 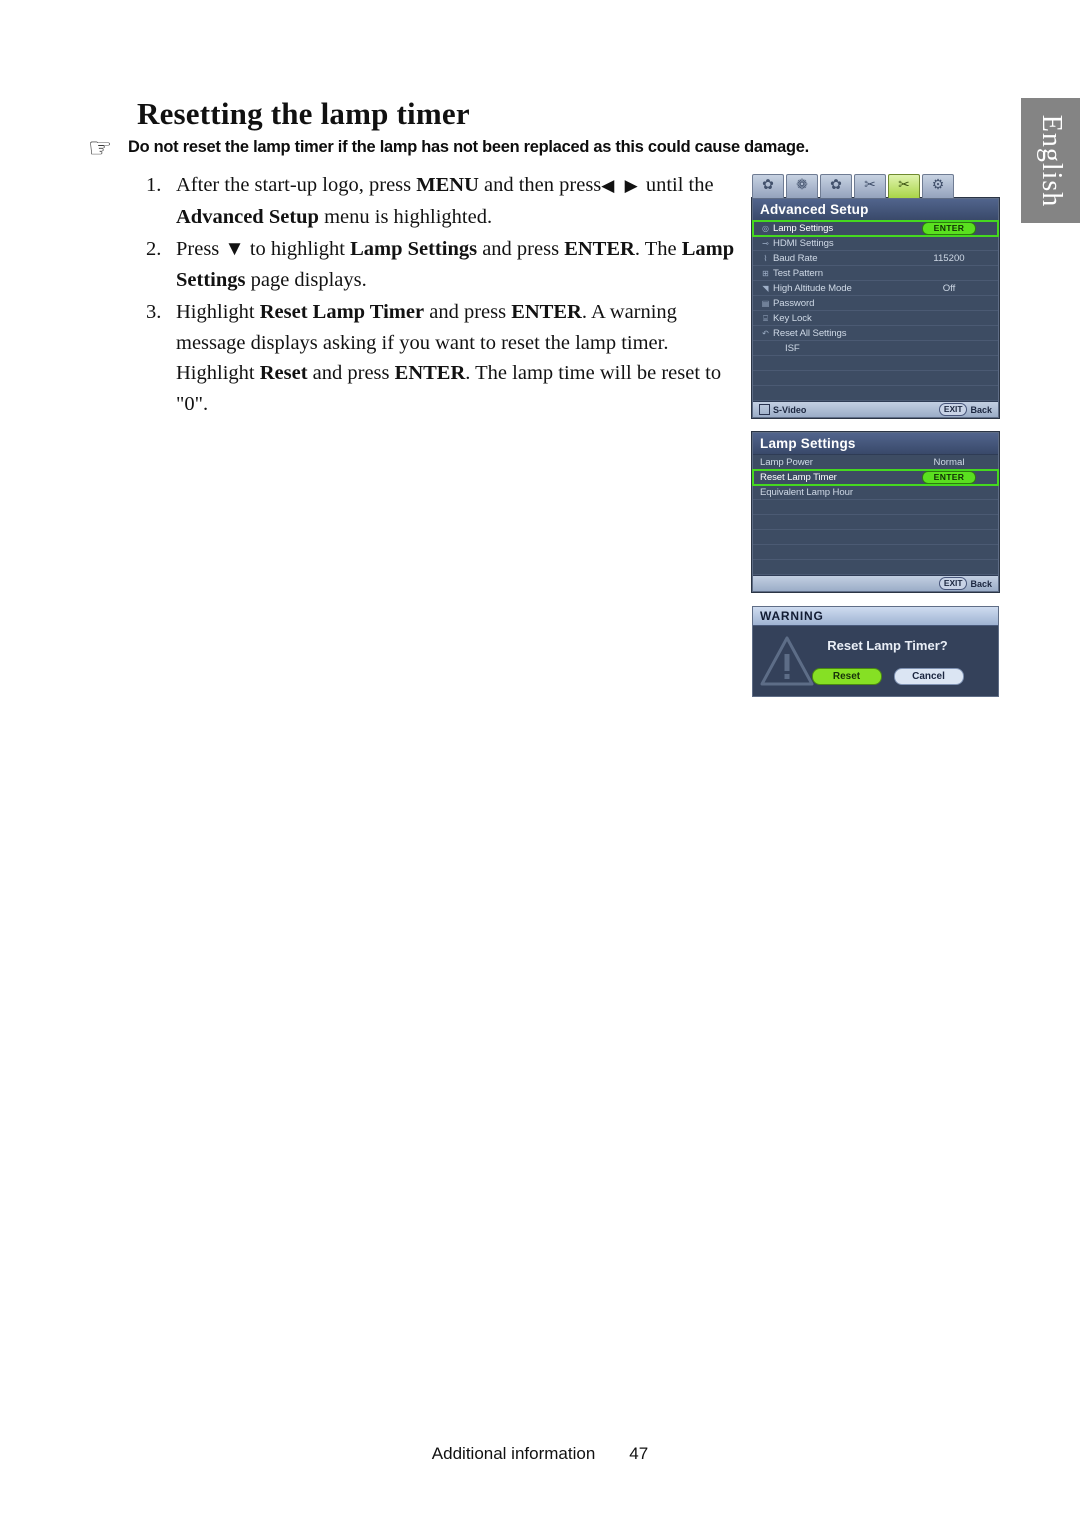 What do you see at coordinates (875, 210) in the screenshot?
I see `advanced-setup-title: Advanced Setup` at bounding box center [875, 210].